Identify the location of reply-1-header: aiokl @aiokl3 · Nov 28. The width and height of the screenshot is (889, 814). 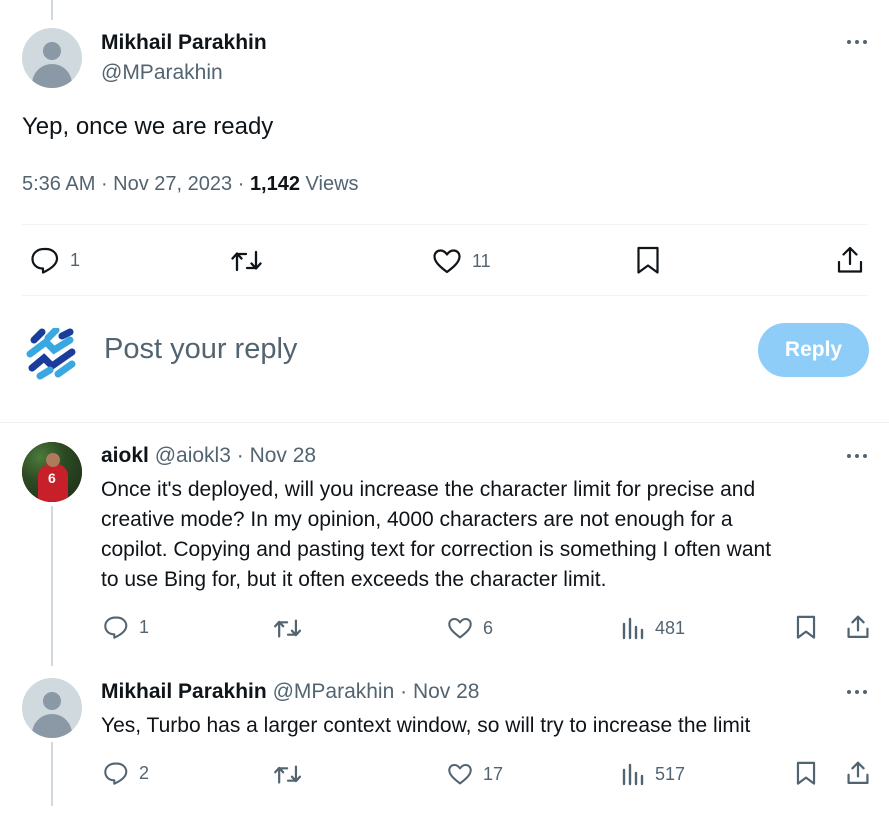
(208, 456).